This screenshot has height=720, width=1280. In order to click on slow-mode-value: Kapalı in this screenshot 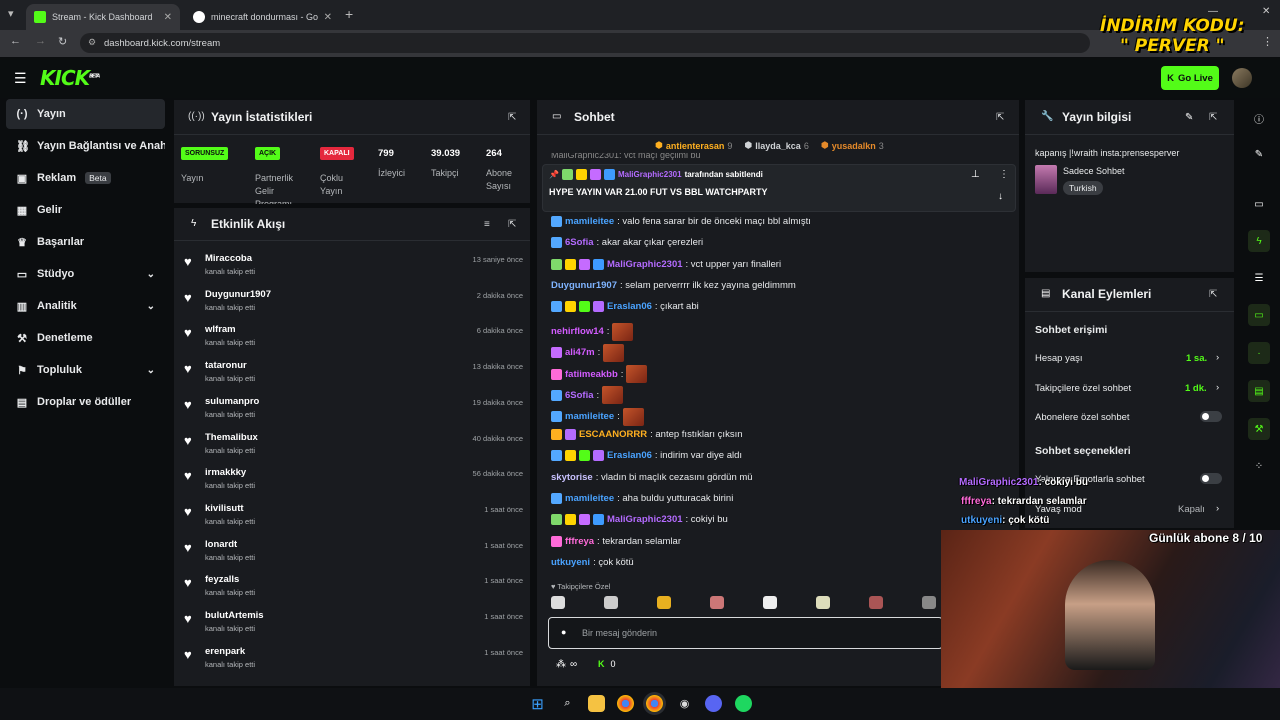, I will do `click(1191, 509)`.